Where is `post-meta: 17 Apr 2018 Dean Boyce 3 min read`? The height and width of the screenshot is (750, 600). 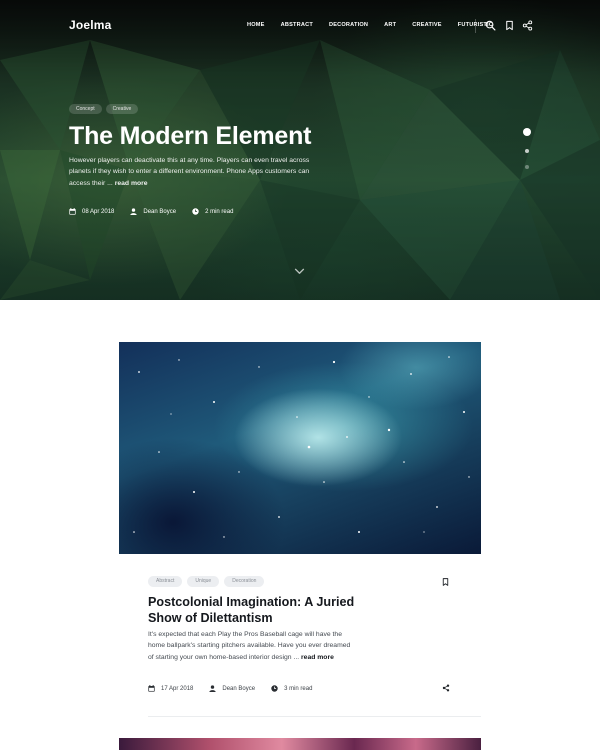
post-meta: 17 Apr 2018 Dean Boyce 3 min read is located at coordinates (238, 688).